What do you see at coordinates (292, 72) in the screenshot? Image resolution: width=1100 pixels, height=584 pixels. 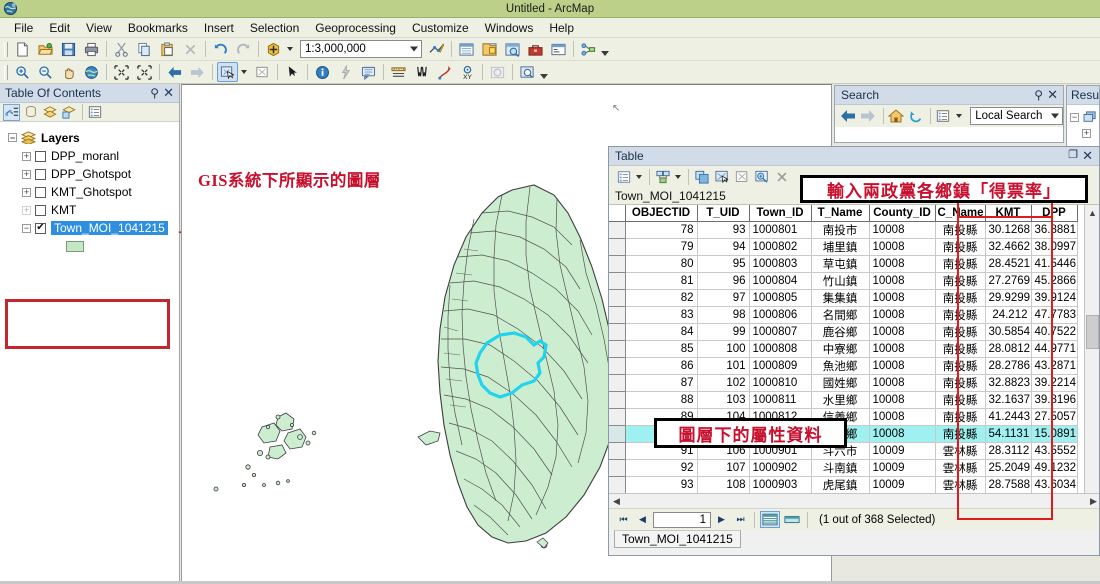 I see `select-elements-icon` at bounding box center [292, 72].